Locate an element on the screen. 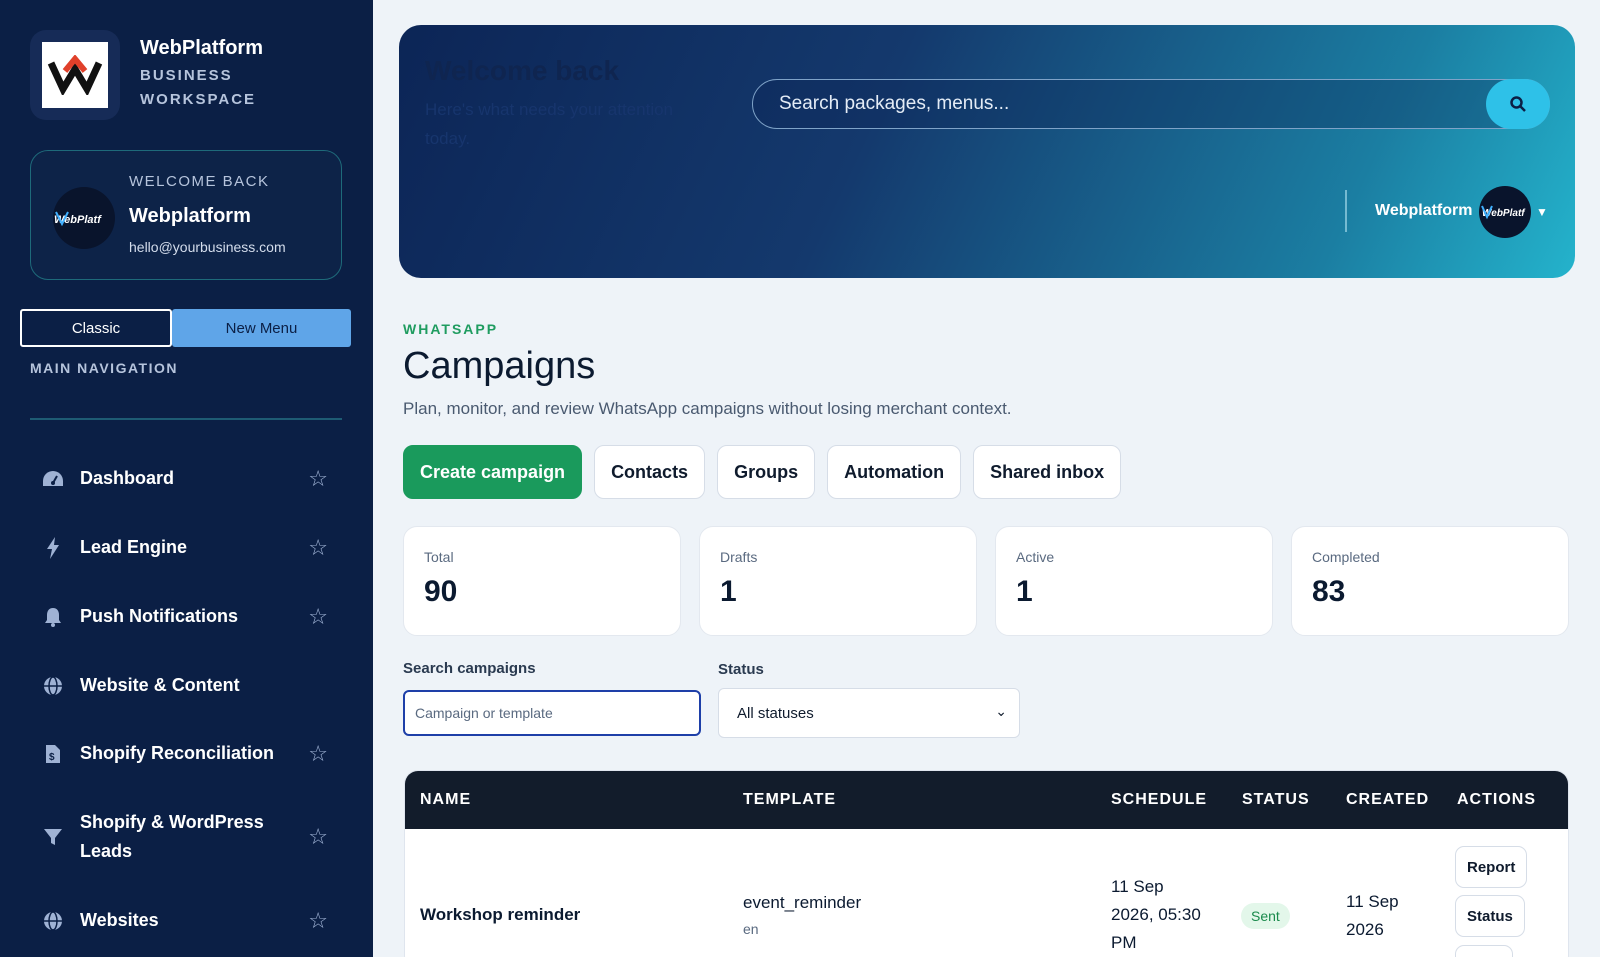 This screenshot has width=1600, height=957. brand-logo is located at coordinates (75, 75).